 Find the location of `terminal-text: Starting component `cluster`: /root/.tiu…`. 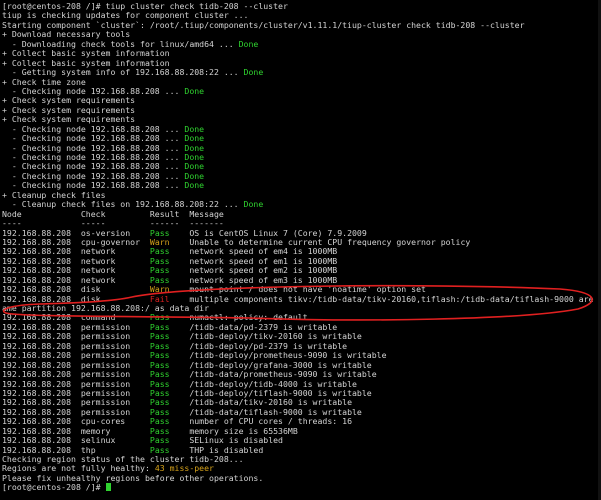

terminal-text: Starting component `cluster`: /root/.tiu… is located at coordinates (263, 25).